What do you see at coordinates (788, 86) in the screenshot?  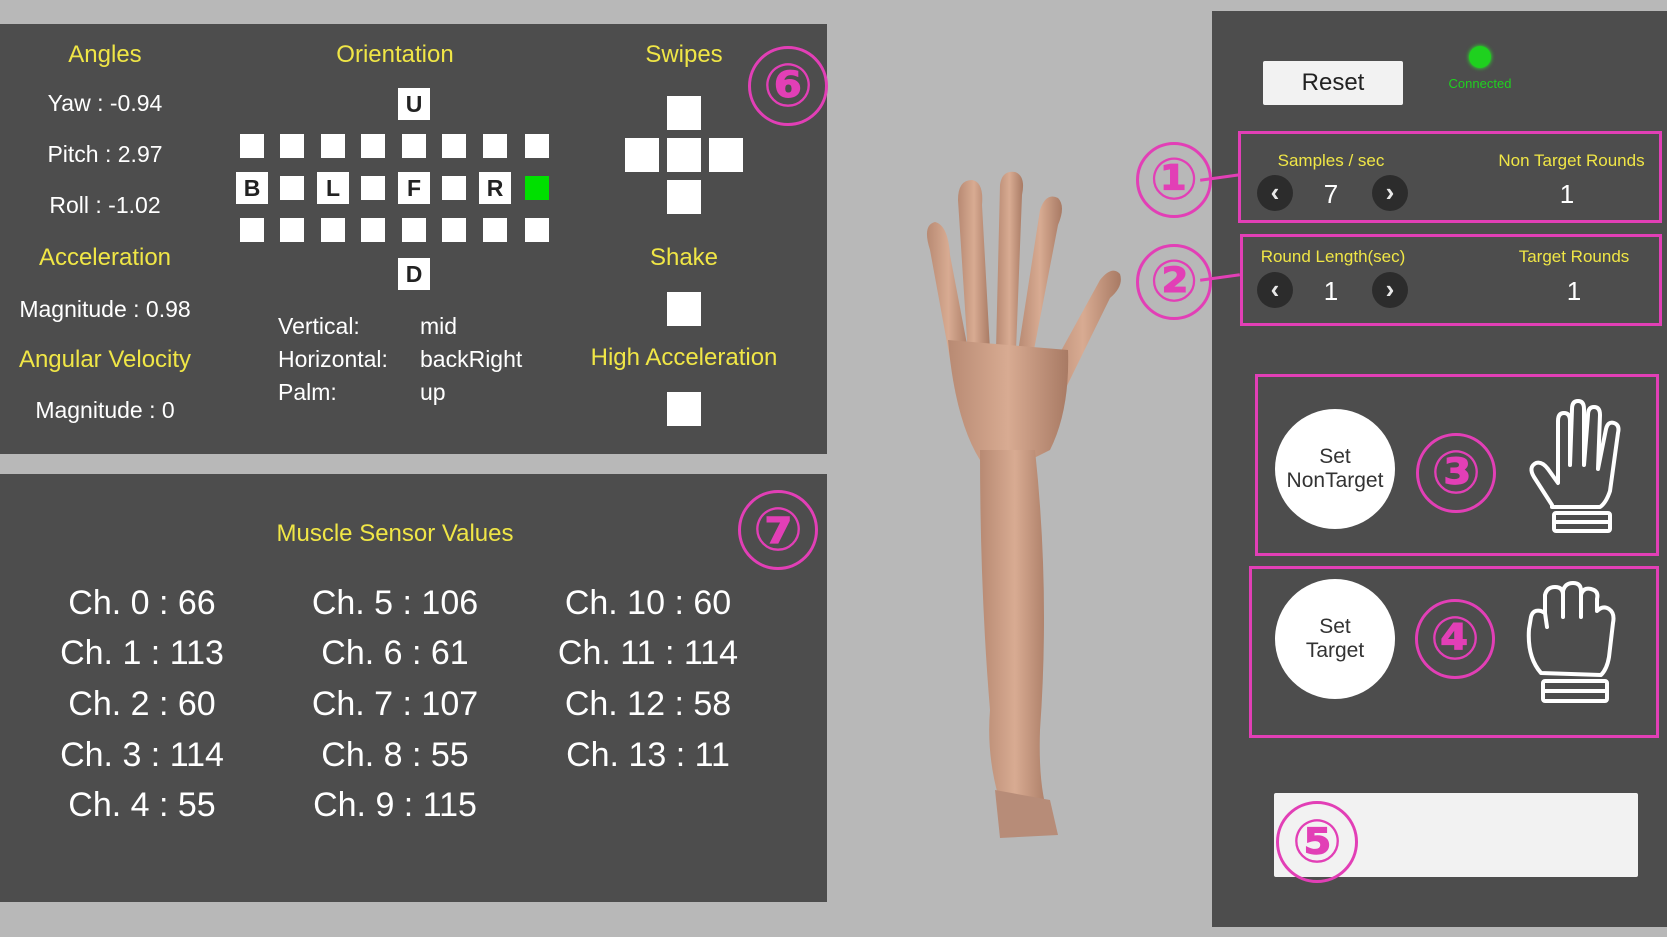 I see `annotation-marker-6: ⑥` at bounding box center [788, 86].